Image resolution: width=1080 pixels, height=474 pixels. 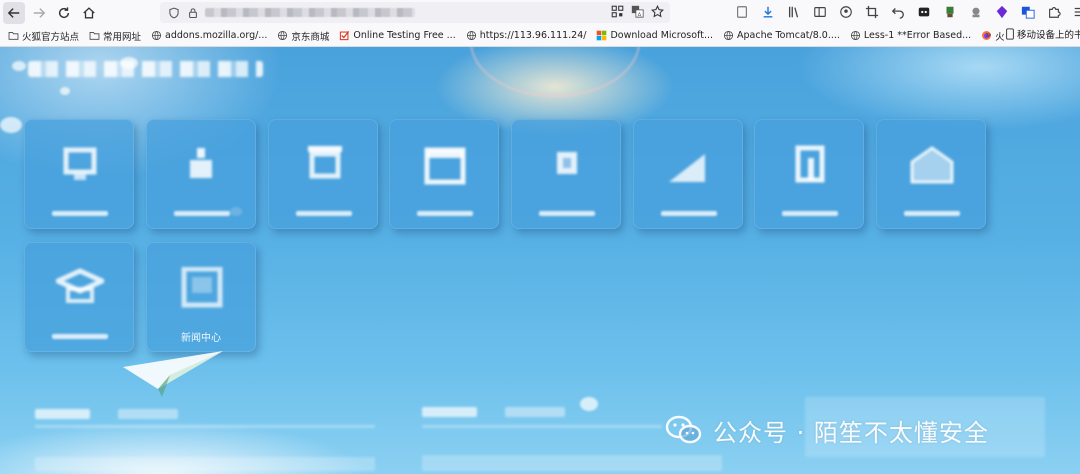 I want to click on browser-toolbar: A, so click(x=540, y=12).